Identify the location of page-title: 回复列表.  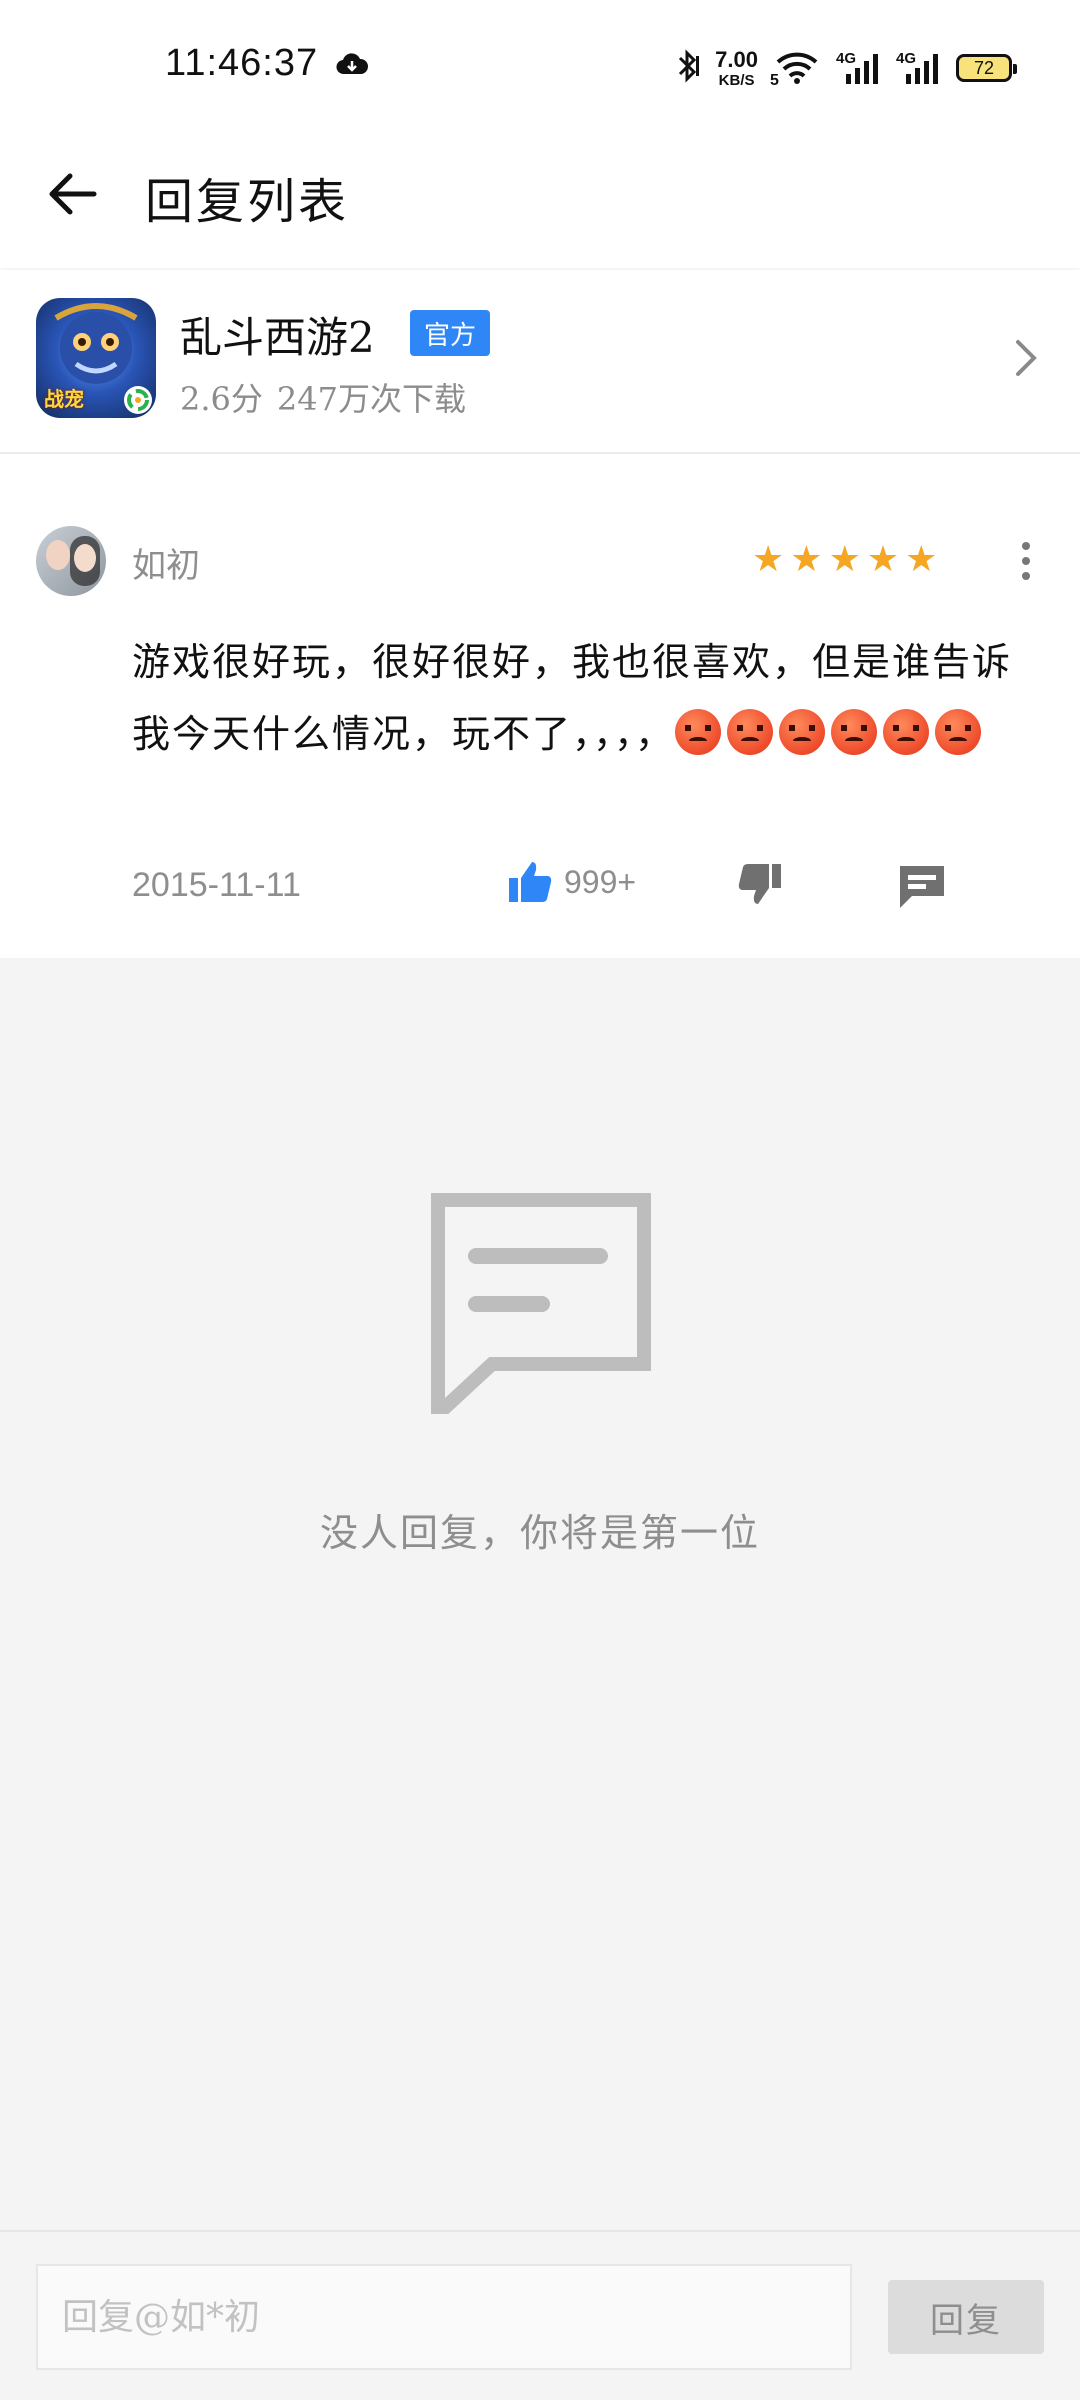
(247, 202).